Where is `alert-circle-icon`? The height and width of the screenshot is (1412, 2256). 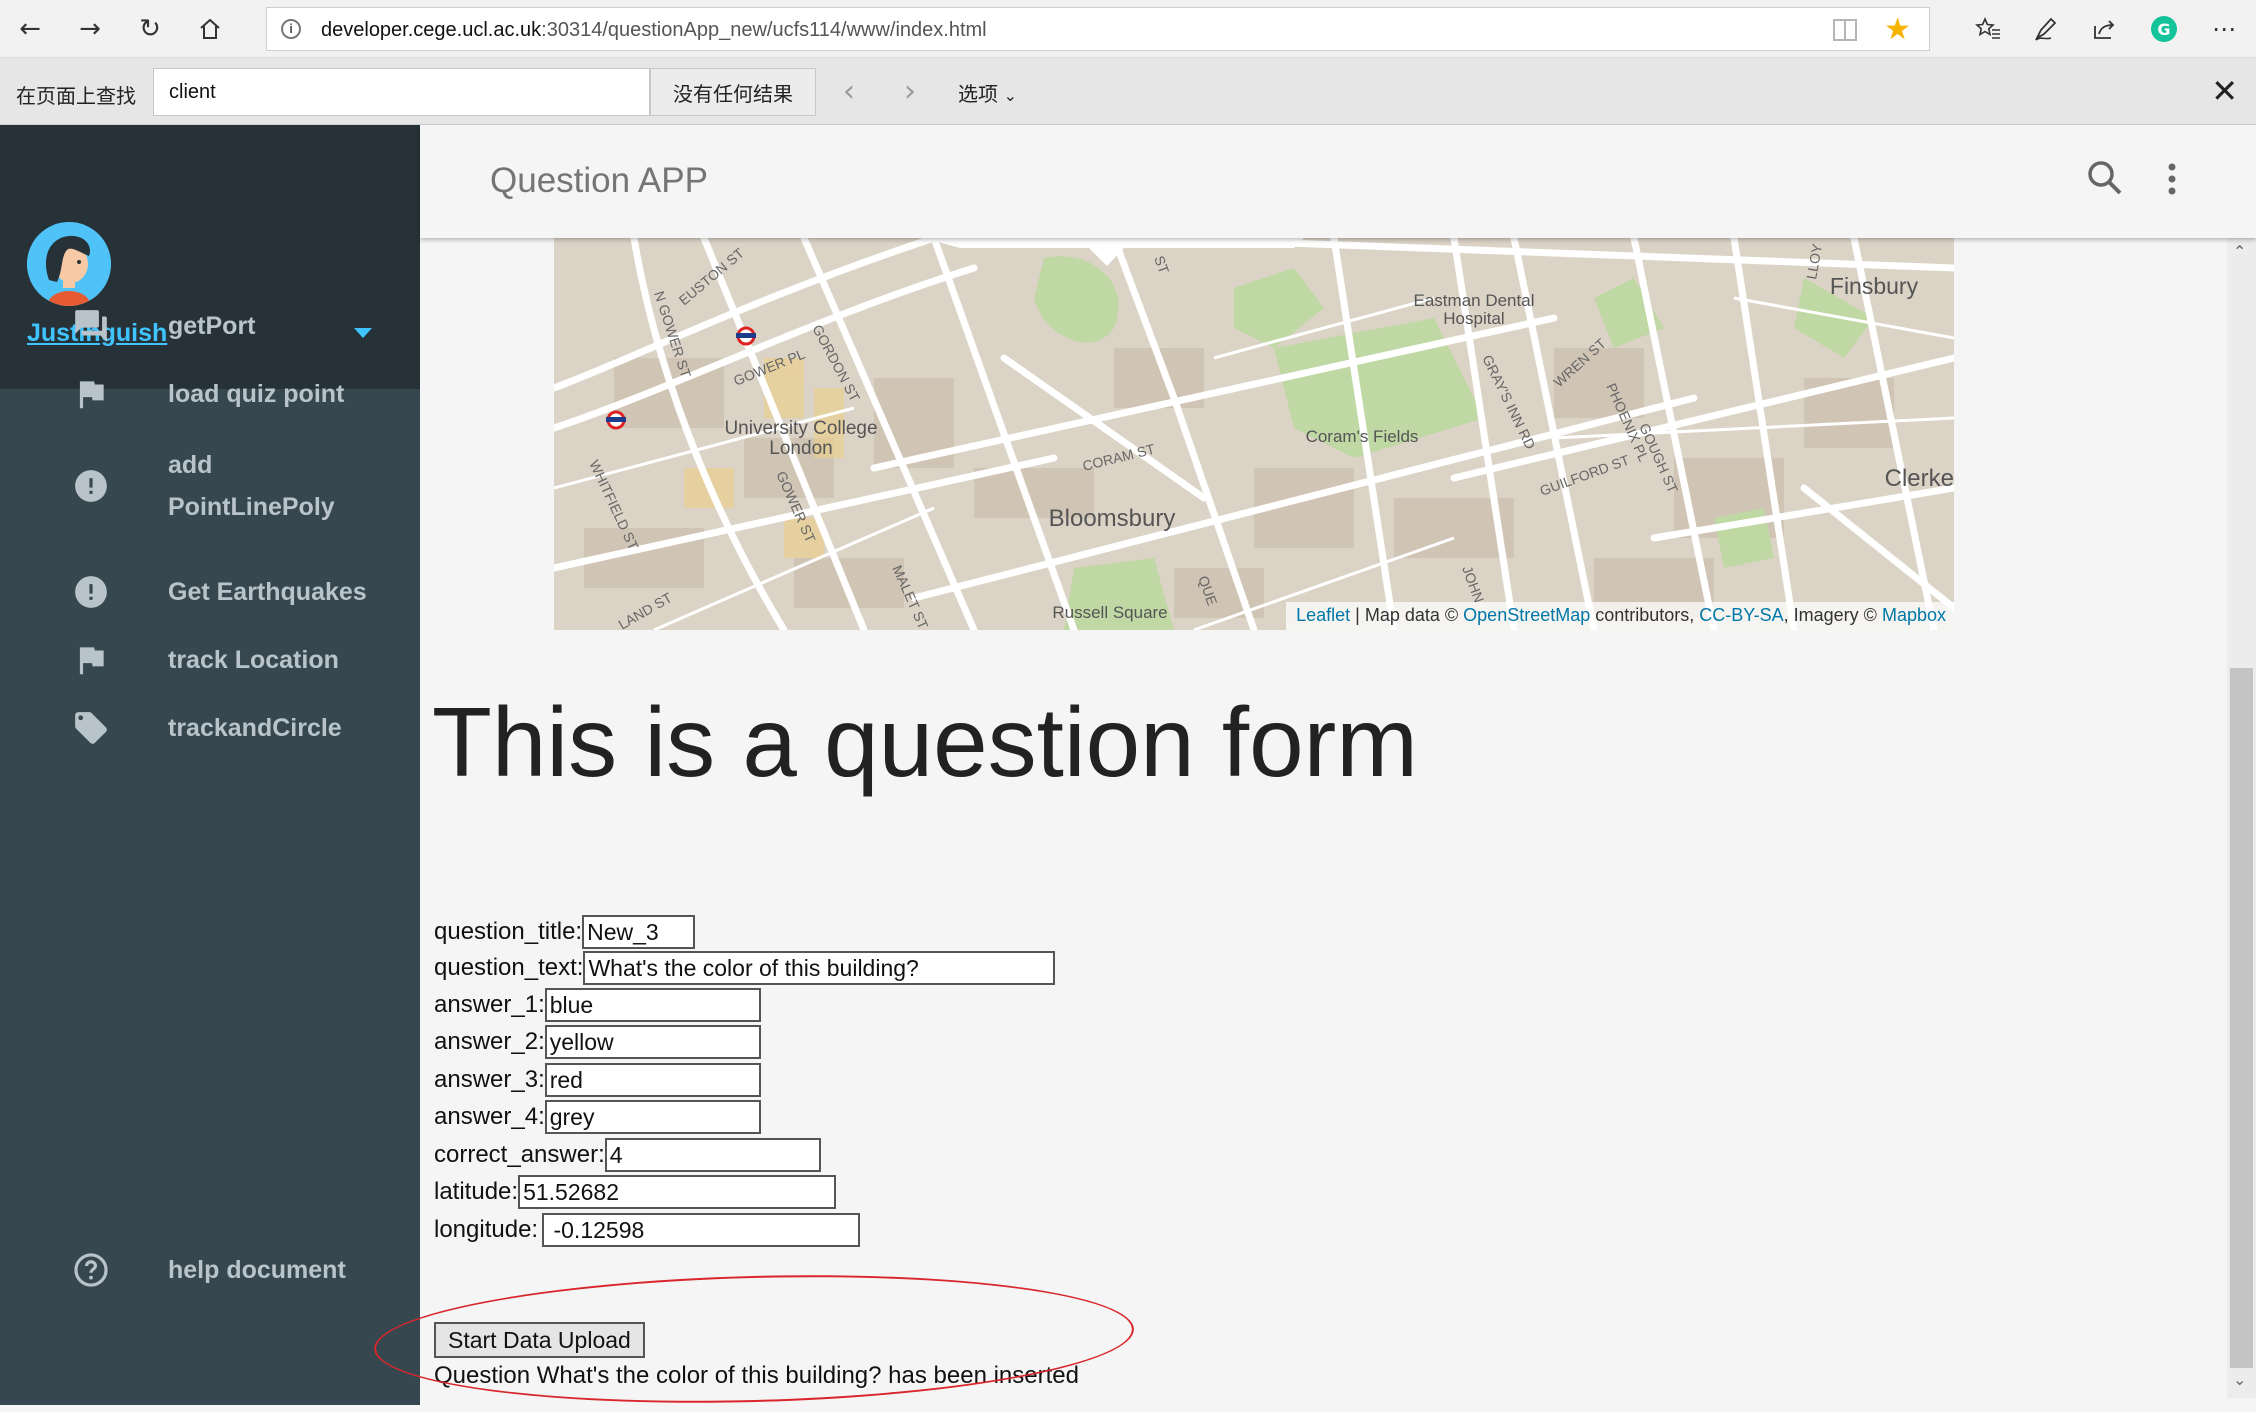
alert-circle-icon is located at coordinates (91, 592).